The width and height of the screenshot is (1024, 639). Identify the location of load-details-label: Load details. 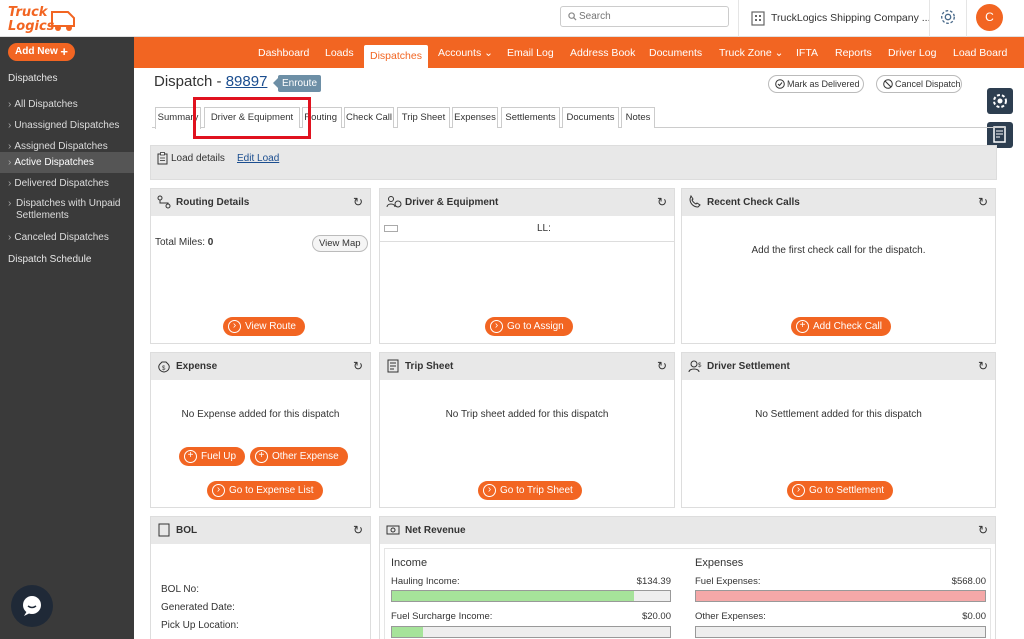
(198, 158).